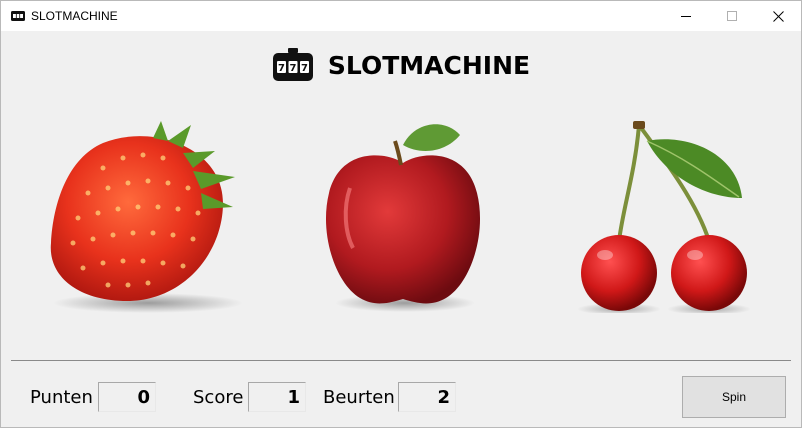 The image size is (802, 428). I want to click on close-button, so click(778, 16).